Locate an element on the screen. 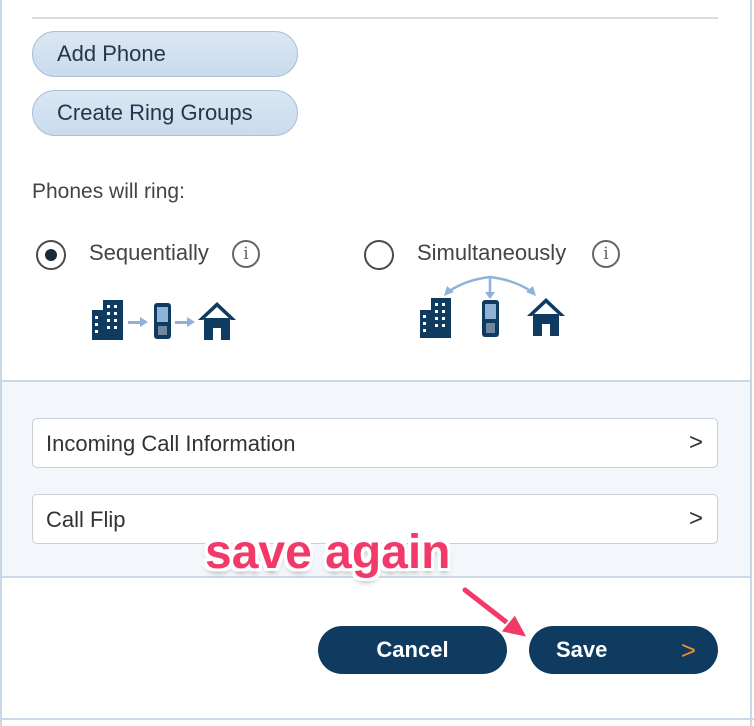  bottom-divider is located at coordinates (377, 719).